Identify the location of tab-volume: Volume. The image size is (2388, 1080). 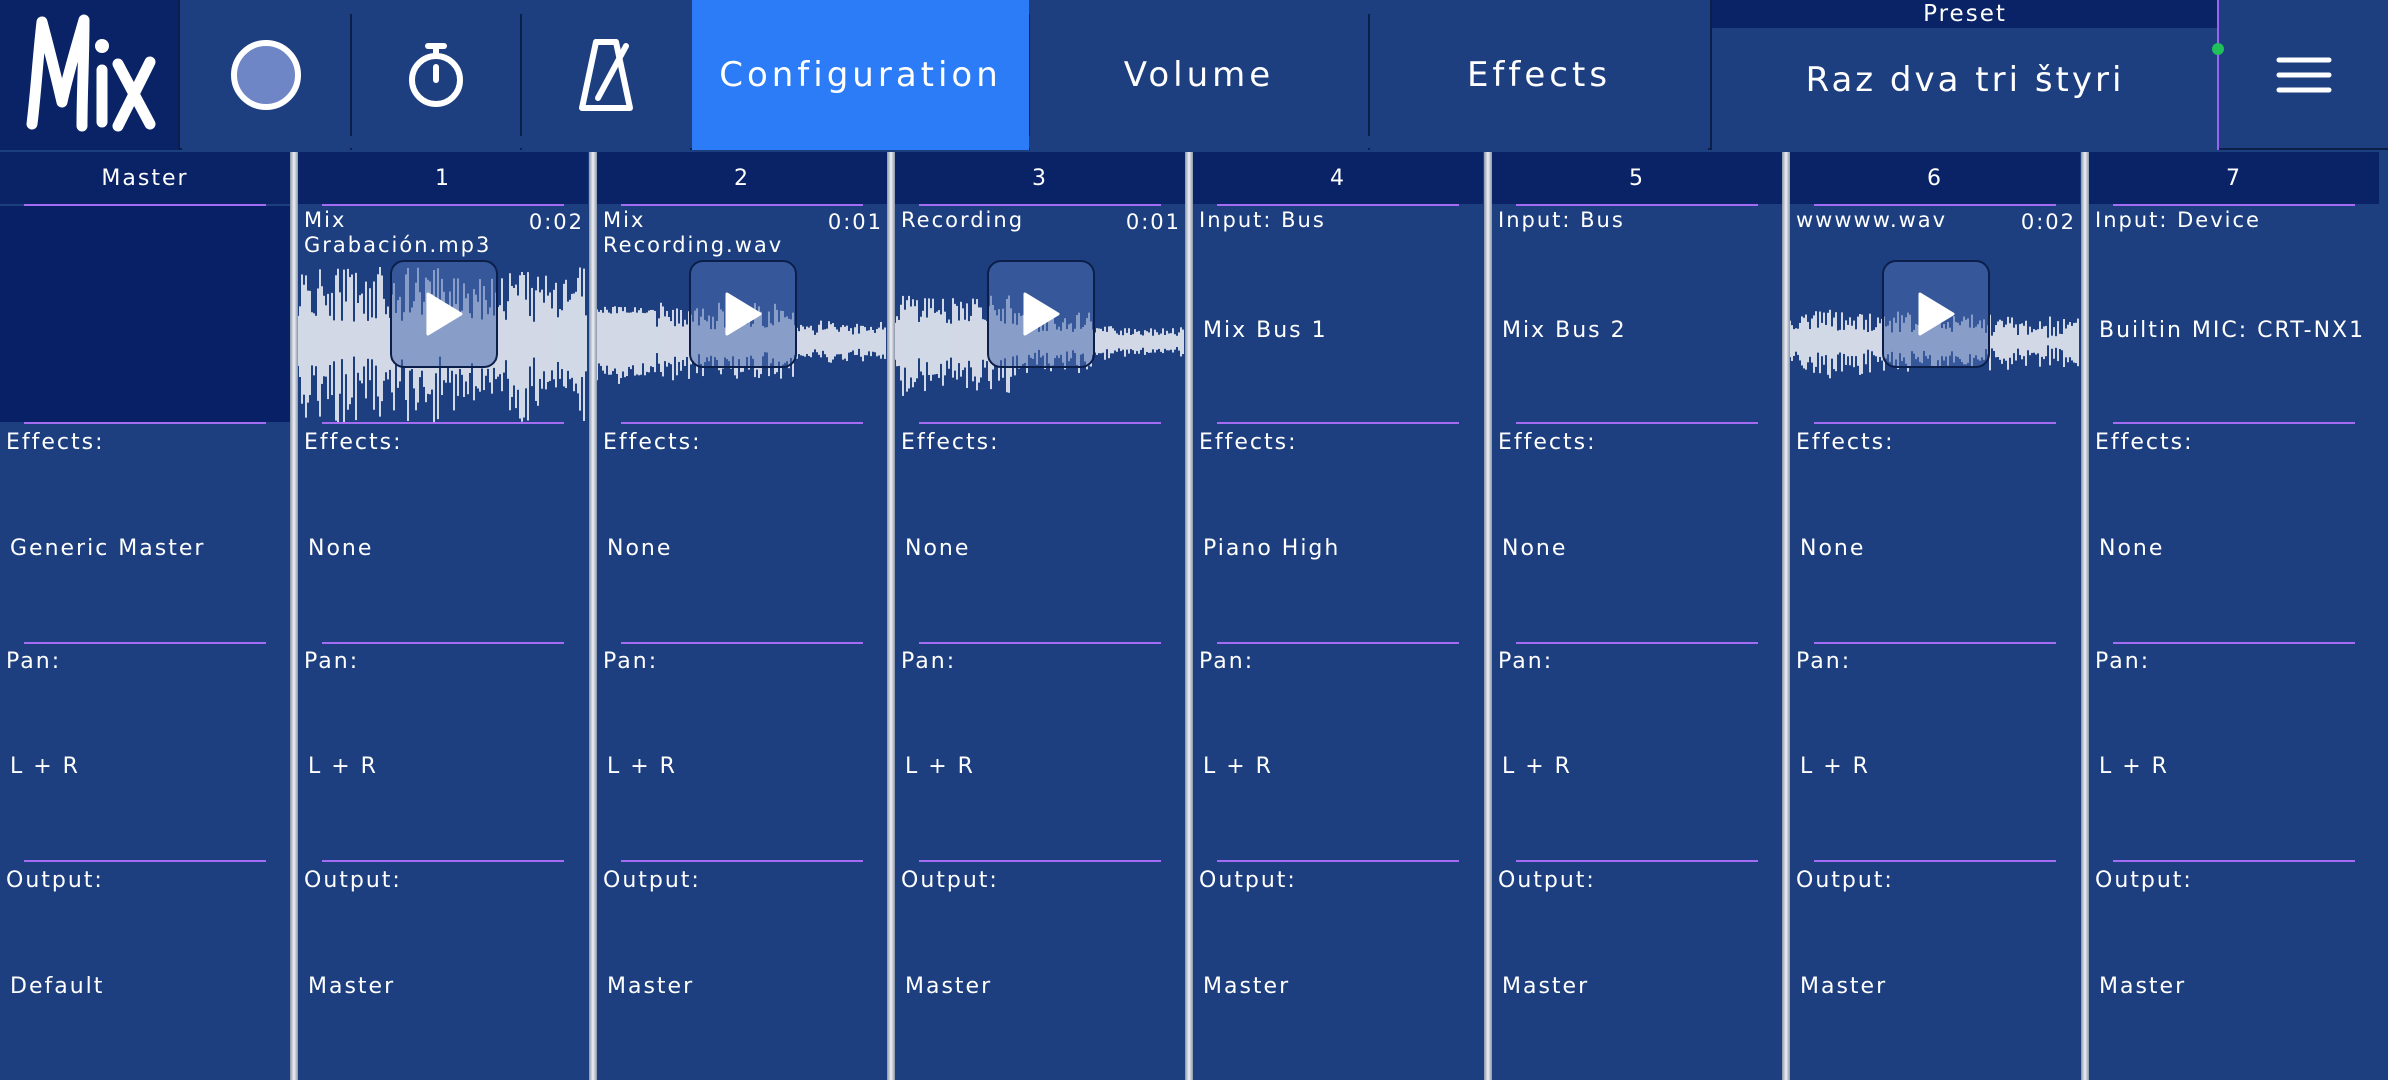
(1199, 75).